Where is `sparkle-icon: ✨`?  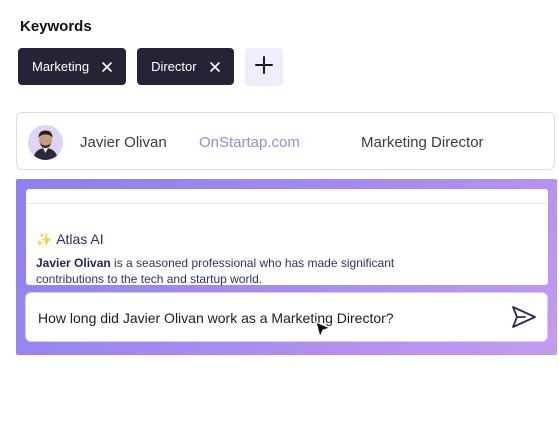
sparkle-icon: ✨ is located at coordinates (44, 239).